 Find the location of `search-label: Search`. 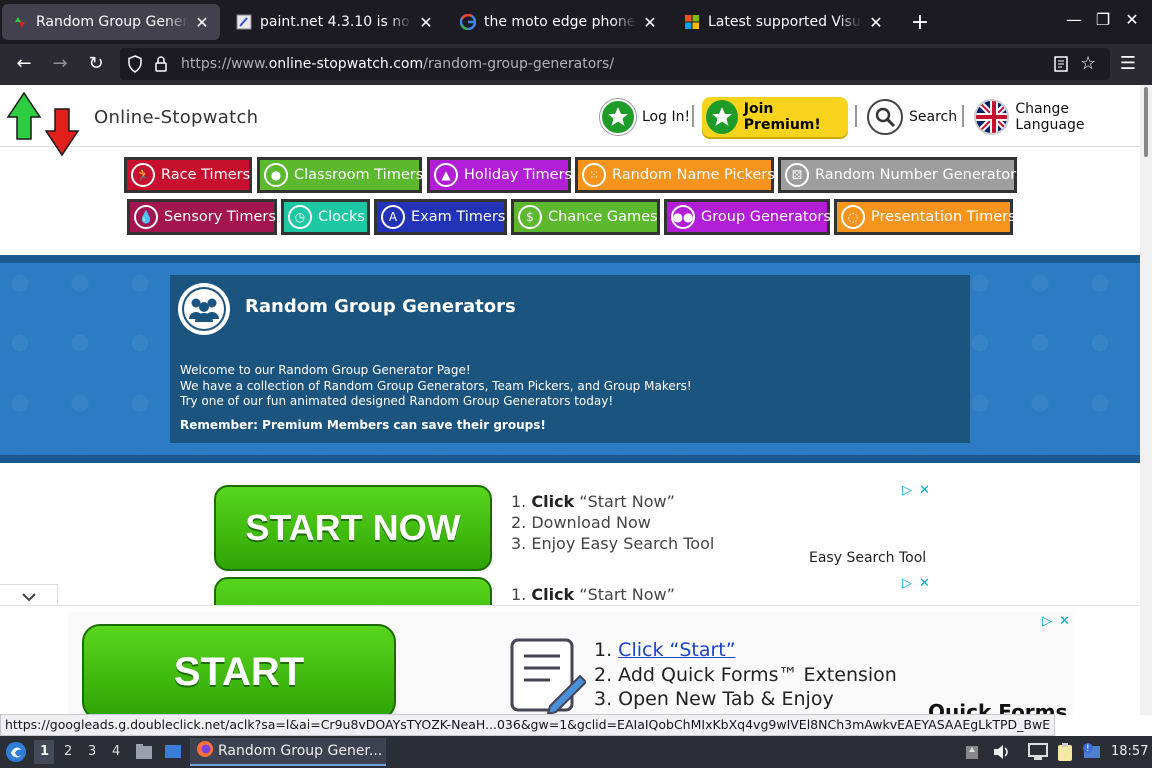

search-label: Search is located at coordinates (933, 117).